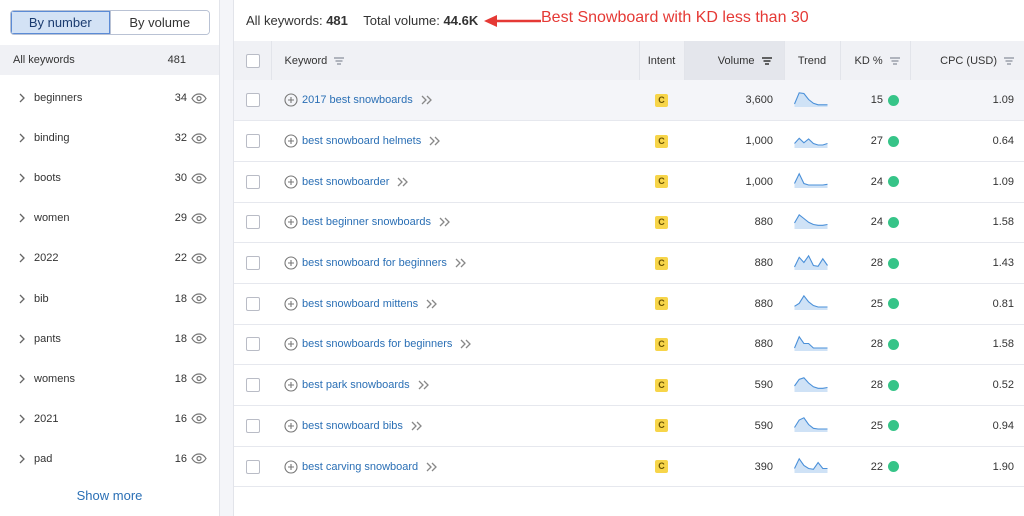  What do you see at coordinates (109, 459) in the screenshot?
I see `keyword-group-item: pad 16` at bounding box center [109, 459].